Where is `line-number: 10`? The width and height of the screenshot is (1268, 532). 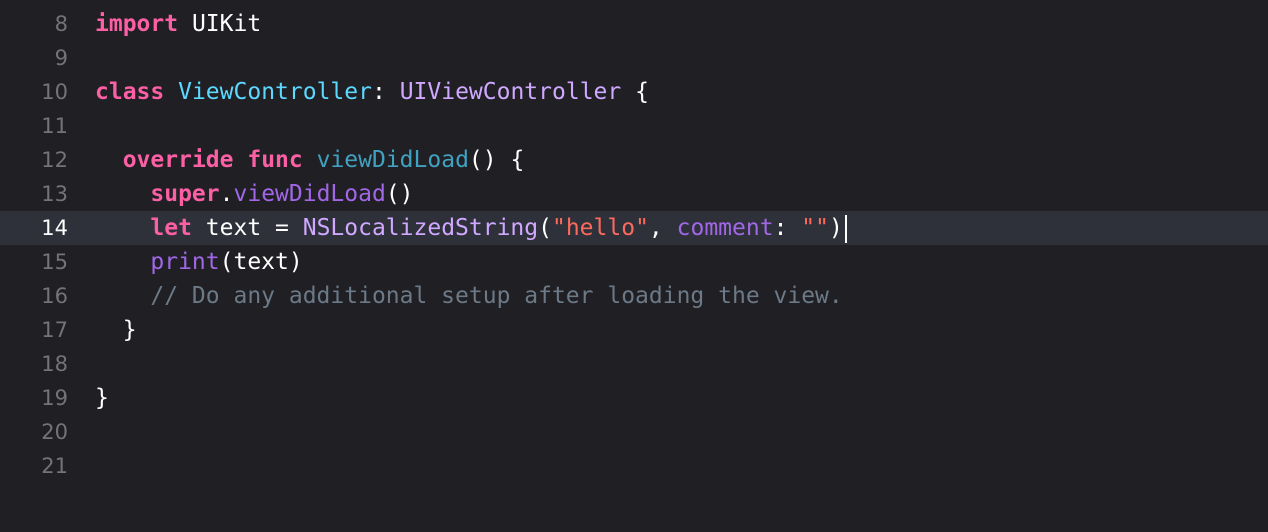 line-number: 10 is located at coordinates (54, 92).